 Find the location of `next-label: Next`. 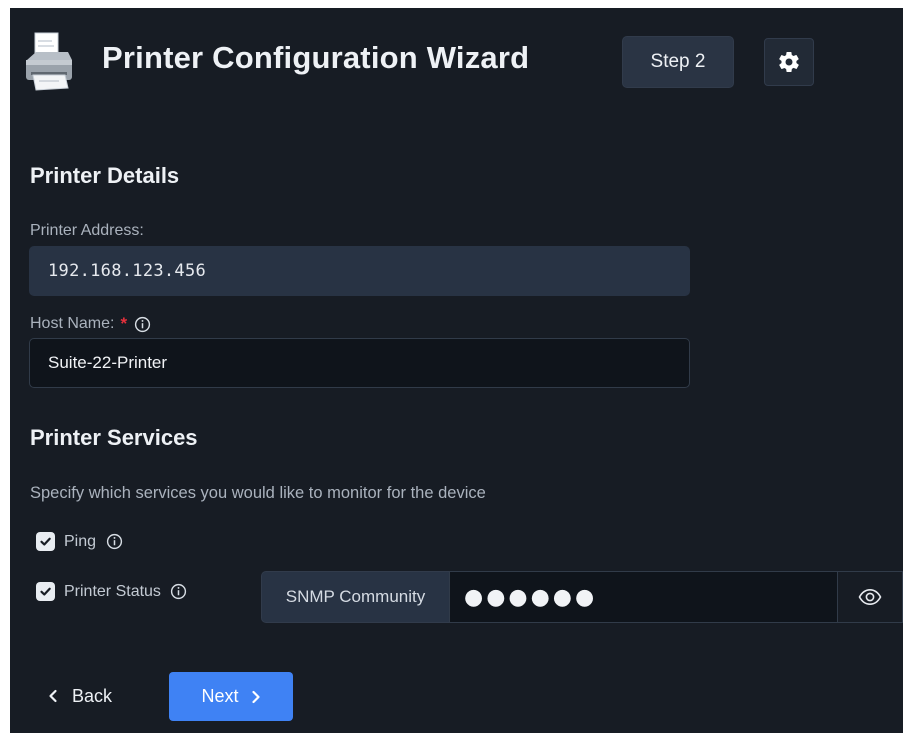

next-label: Next is located at coordinates (220, 696).